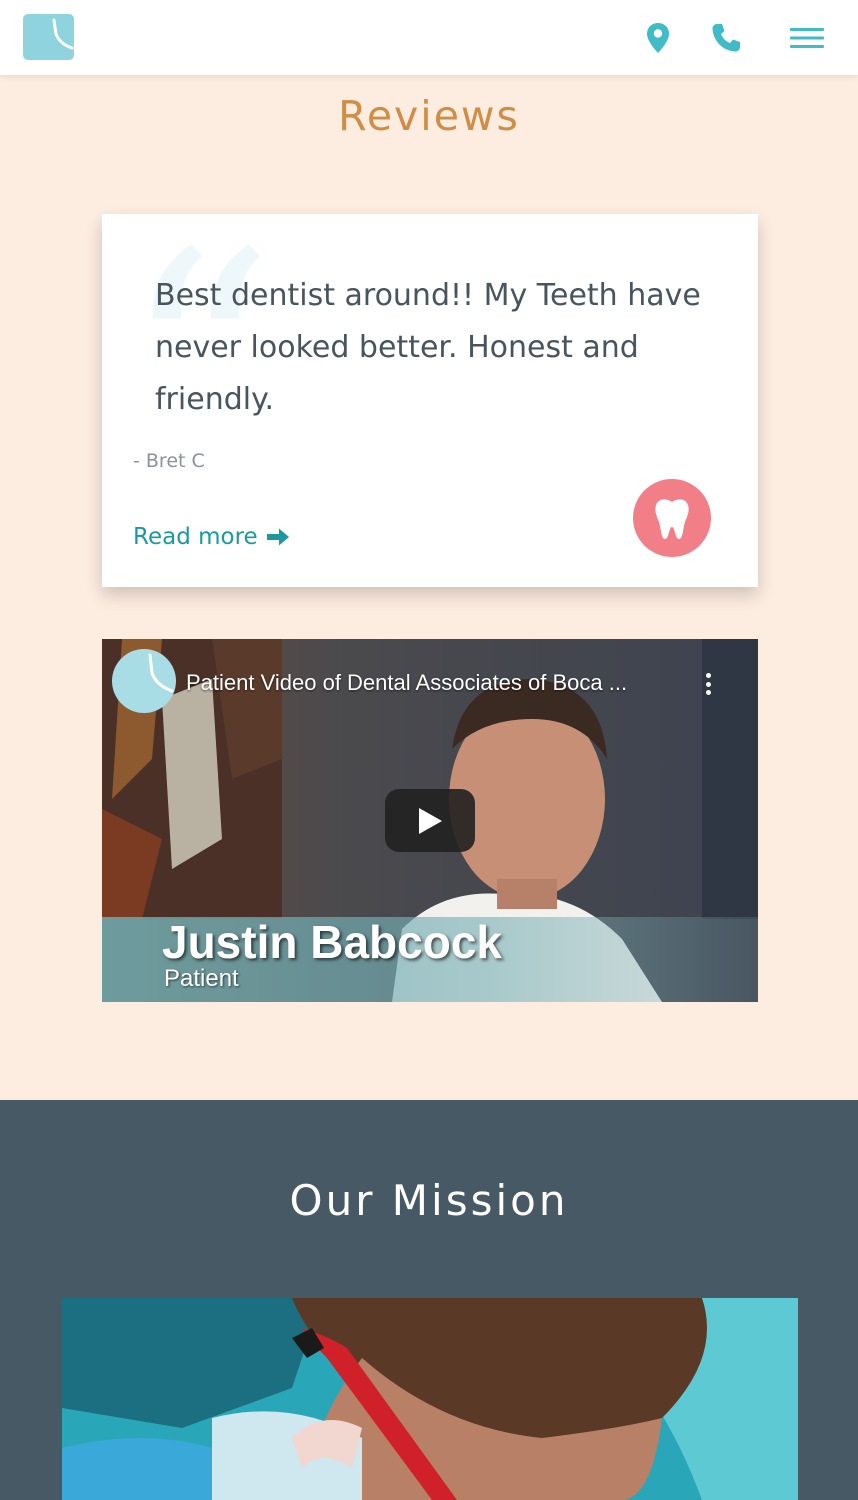 The height and width of the screenshot is (1500, 858). Describe the element at coordinates (201, 978) in the screenshot. I see `person-role: Patient` at that location.